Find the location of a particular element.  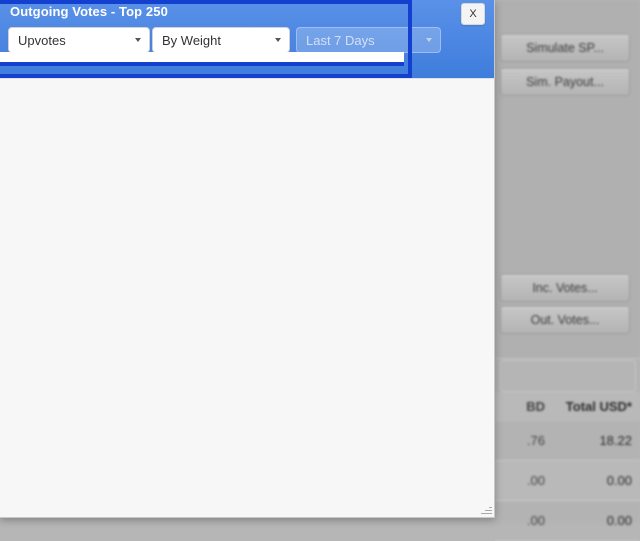

vote-type-select: Upvotes is located at coordinates (79, 40).